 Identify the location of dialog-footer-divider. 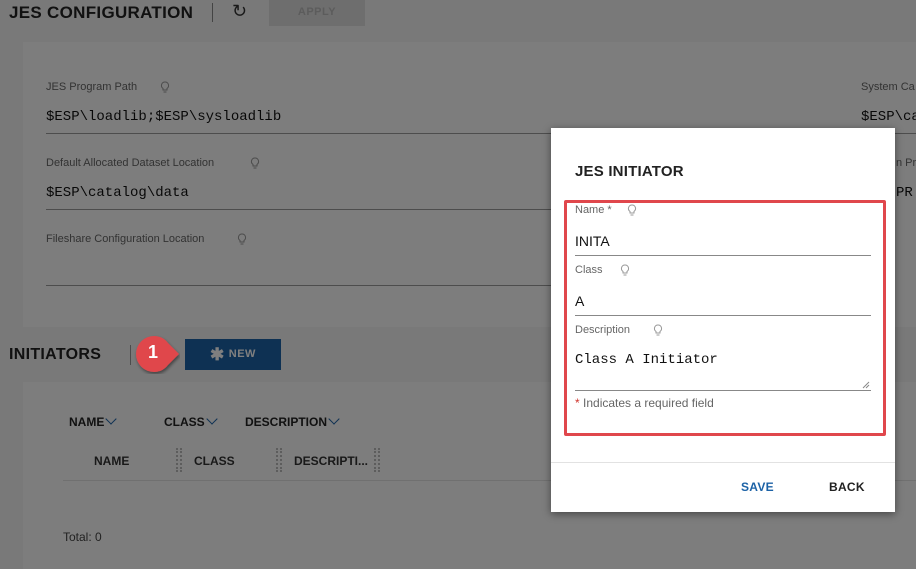
(723, 462).